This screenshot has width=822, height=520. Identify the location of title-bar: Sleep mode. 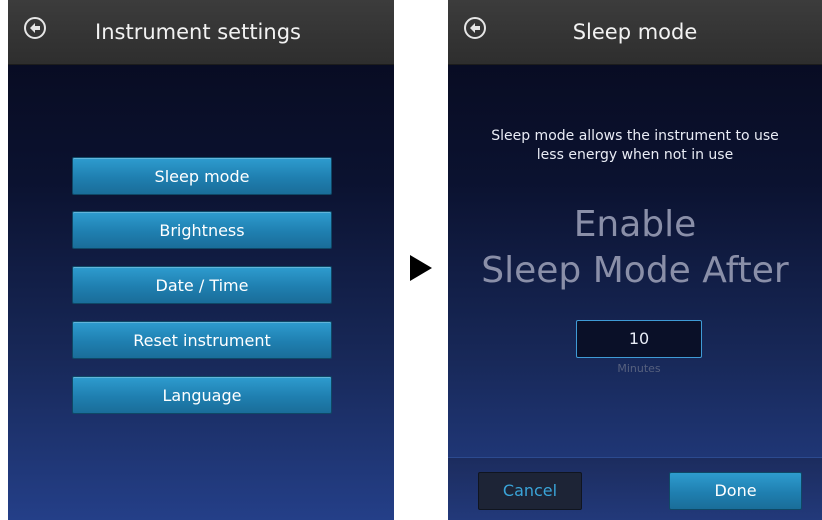
(635, 32).